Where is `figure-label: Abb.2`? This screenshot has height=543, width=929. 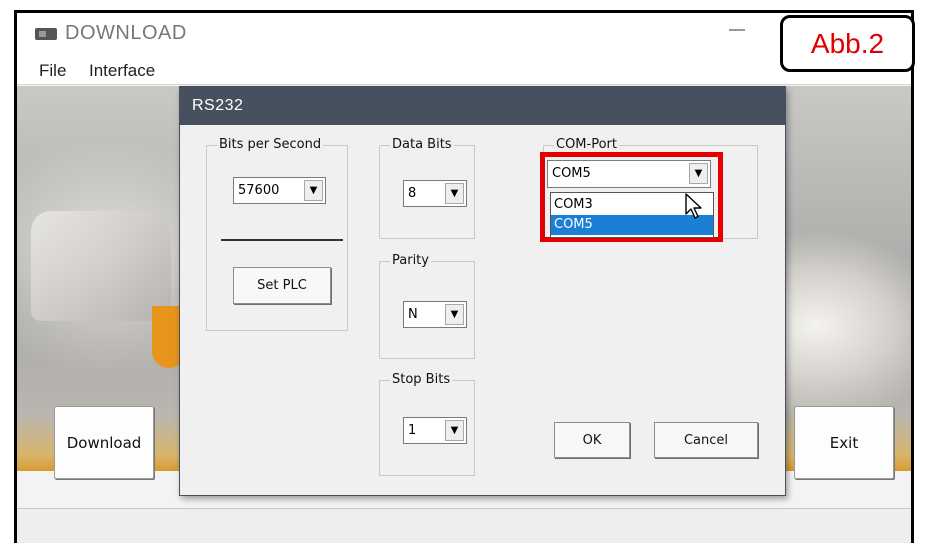
figure-label: Abb.2 is located at coordinates (847, 43).